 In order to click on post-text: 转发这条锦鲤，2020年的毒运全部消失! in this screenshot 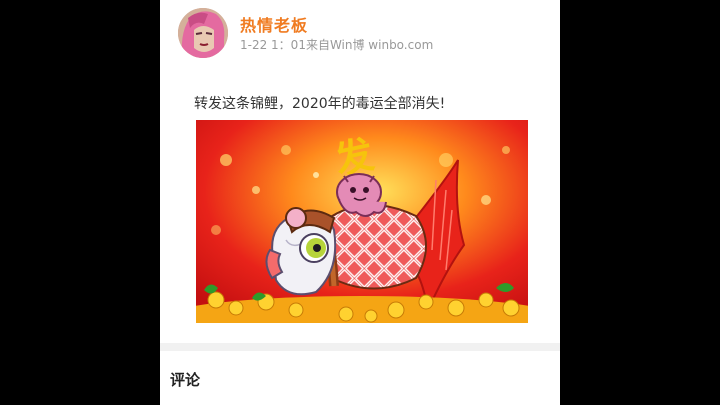, I will do `click(320, 104)`.